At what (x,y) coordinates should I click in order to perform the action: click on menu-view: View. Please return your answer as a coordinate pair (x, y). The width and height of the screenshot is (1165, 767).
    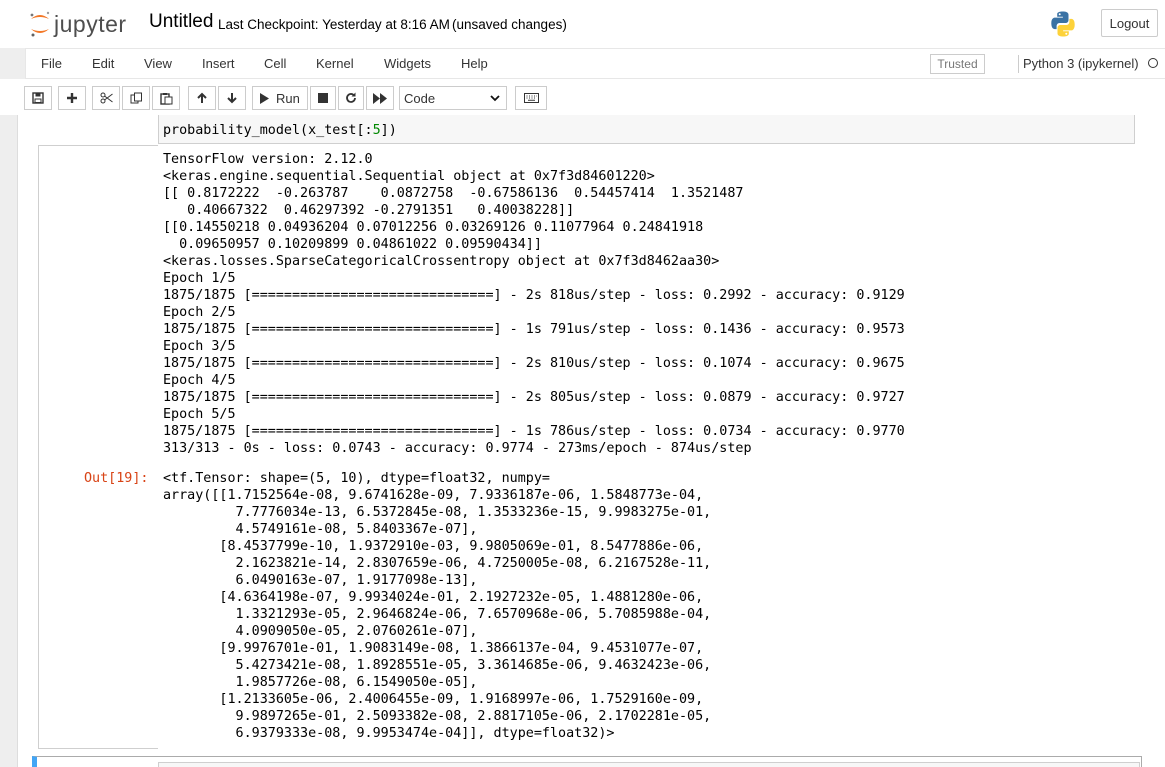
    Looking at the image, I should click on (158, 63).